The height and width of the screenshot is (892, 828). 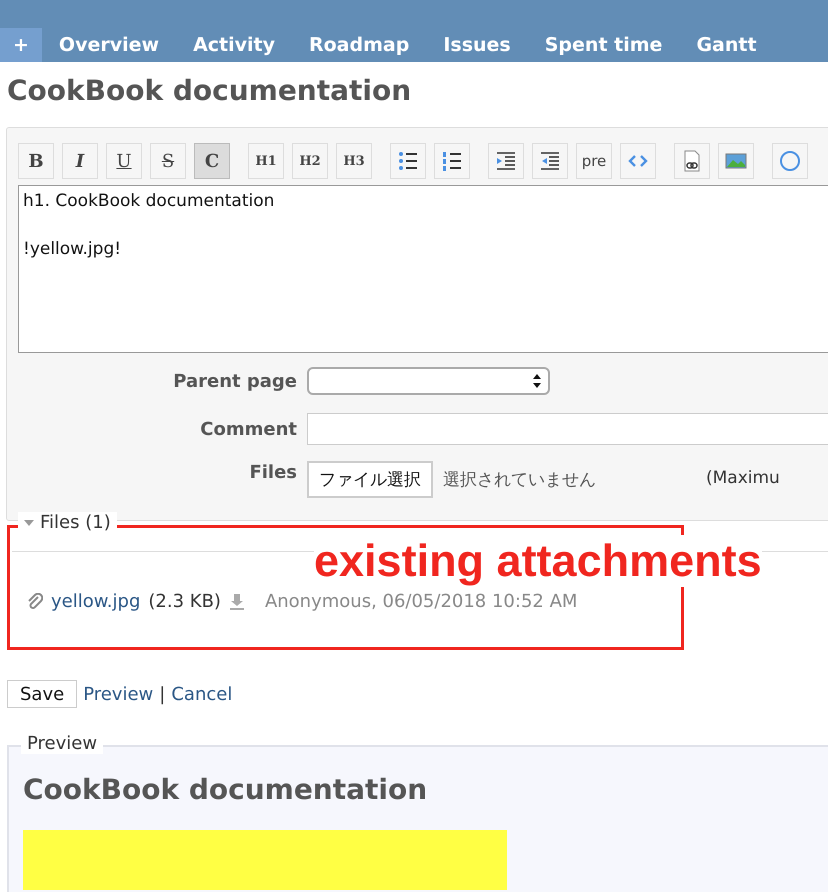 What do you see at coordinates (567, 429) in the screenshot?
I see `comment-input` at bounding box center [567, 429].